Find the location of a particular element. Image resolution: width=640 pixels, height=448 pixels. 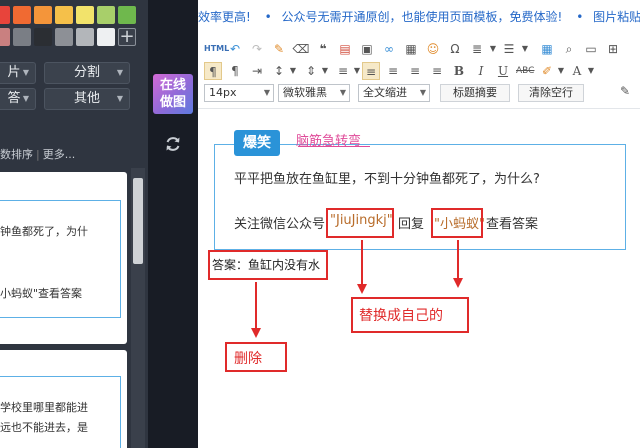

indent-icon: ⇥ is located at coordinates (257, 71).